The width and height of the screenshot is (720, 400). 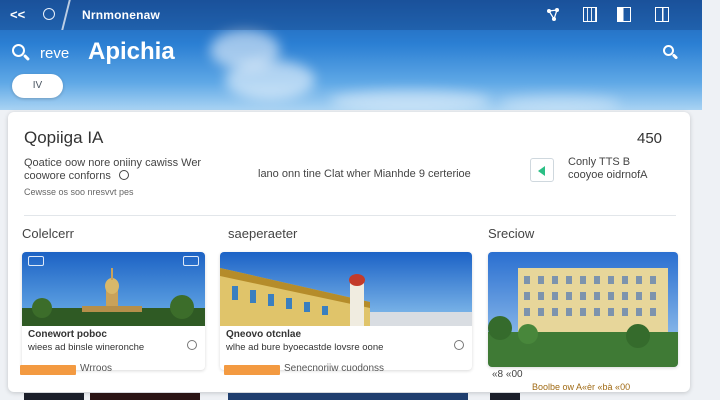 What do you see at coordinates (131, 52) in the screenshot?
I see `search-title: Apichia` at bounding box center [131, 52].